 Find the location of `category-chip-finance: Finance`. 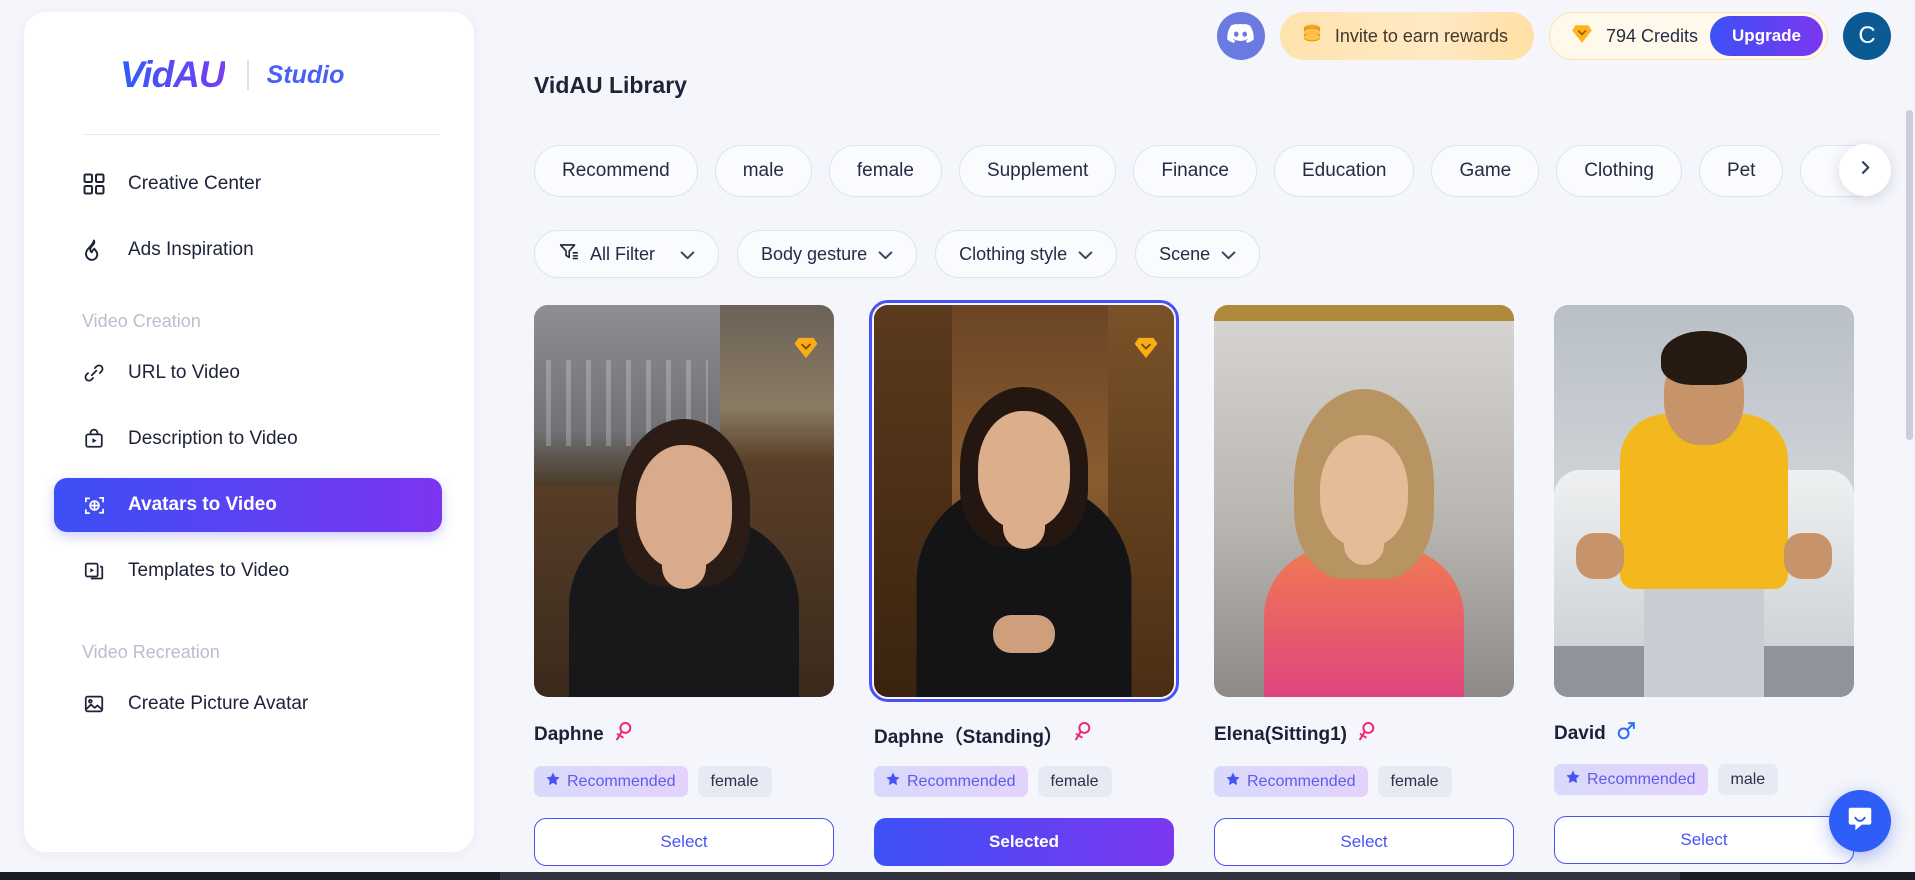

category-chip-finance: Finance is located at coordinates (1195, 171).